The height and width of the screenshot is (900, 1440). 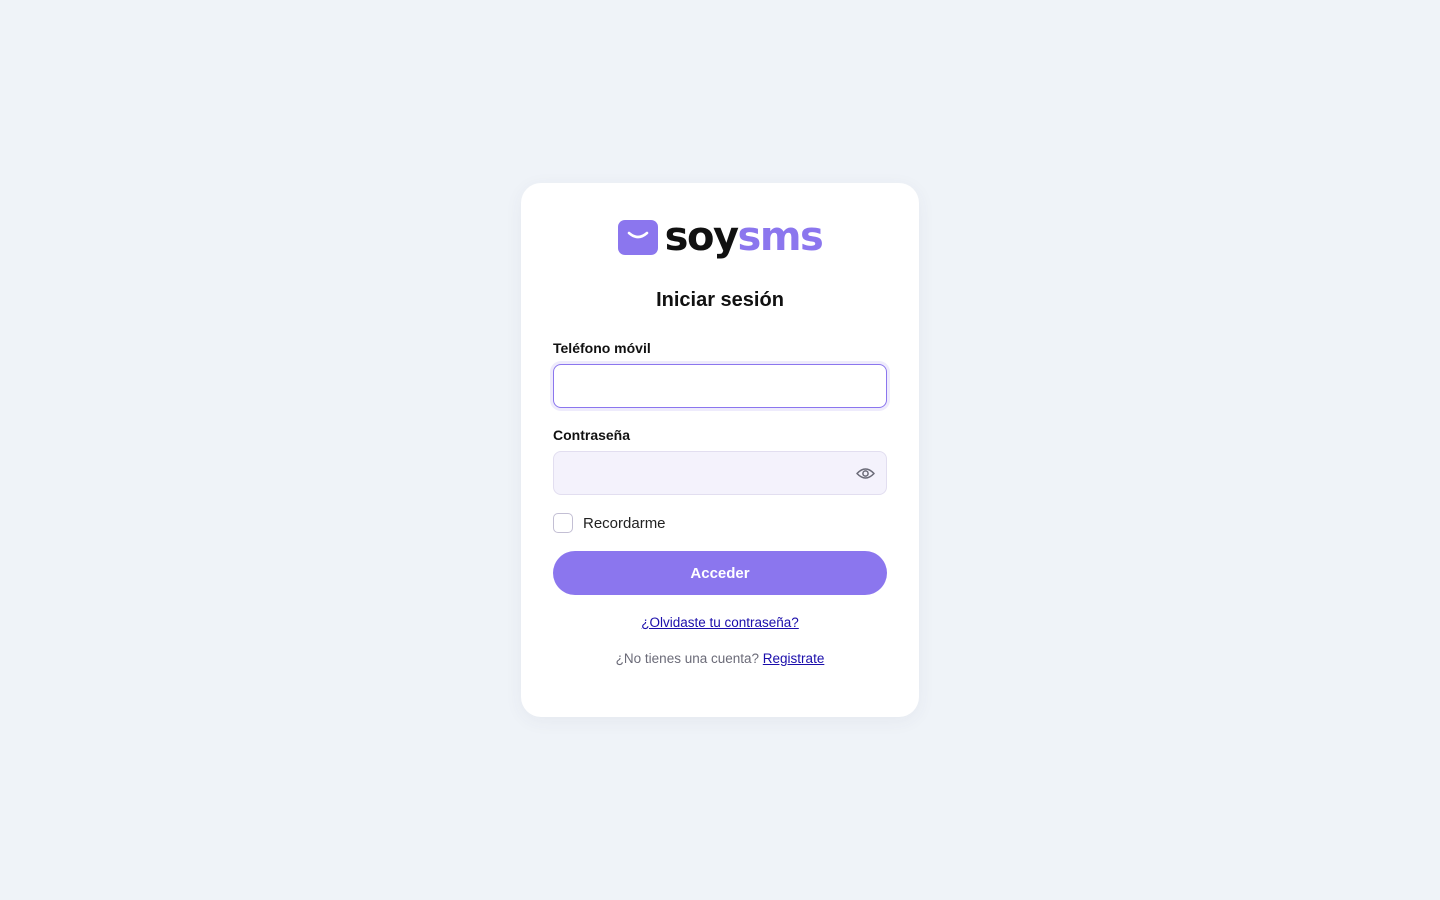 I want to click on page-title: Iniciar sesión, so click(x=720, y=300).